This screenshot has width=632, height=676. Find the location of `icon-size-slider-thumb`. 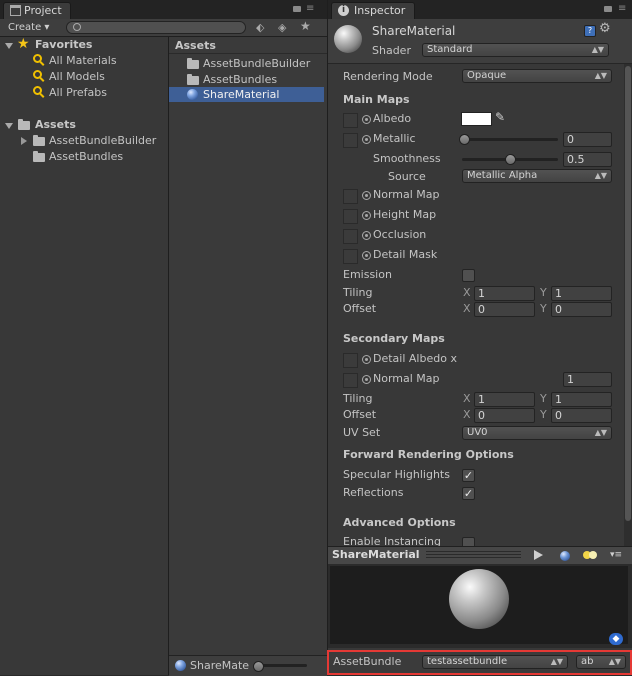

icon-size-slider-thumb is located at coordinates (258, 666).